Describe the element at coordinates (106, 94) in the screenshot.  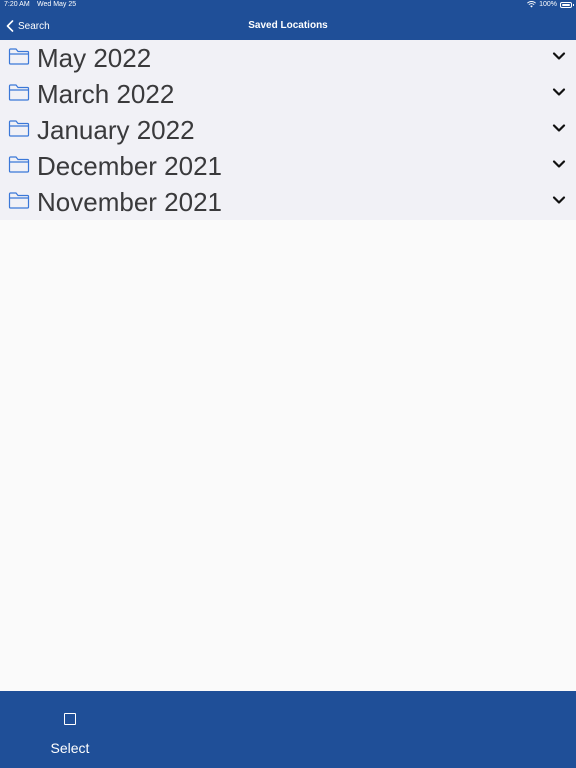
I see `folder-label: March 2022` at that location.